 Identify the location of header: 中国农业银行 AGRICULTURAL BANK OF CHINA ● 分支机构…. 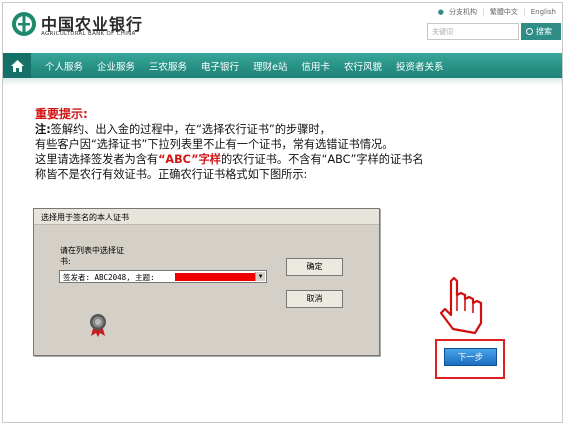
(282, 27).